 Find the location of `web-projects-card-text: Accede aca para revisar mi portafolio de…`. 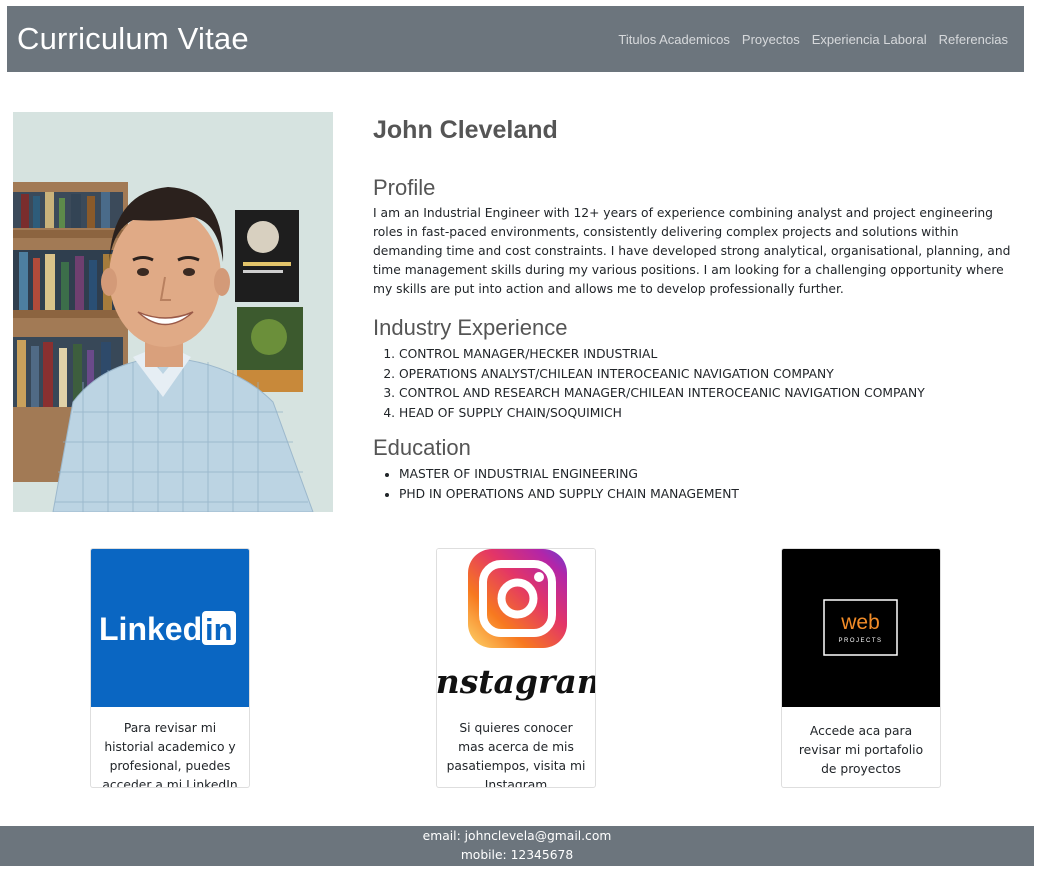

web-projects-card-text: Accede aca para revisar mi portafolio de… is located at coordinates (861, 750).